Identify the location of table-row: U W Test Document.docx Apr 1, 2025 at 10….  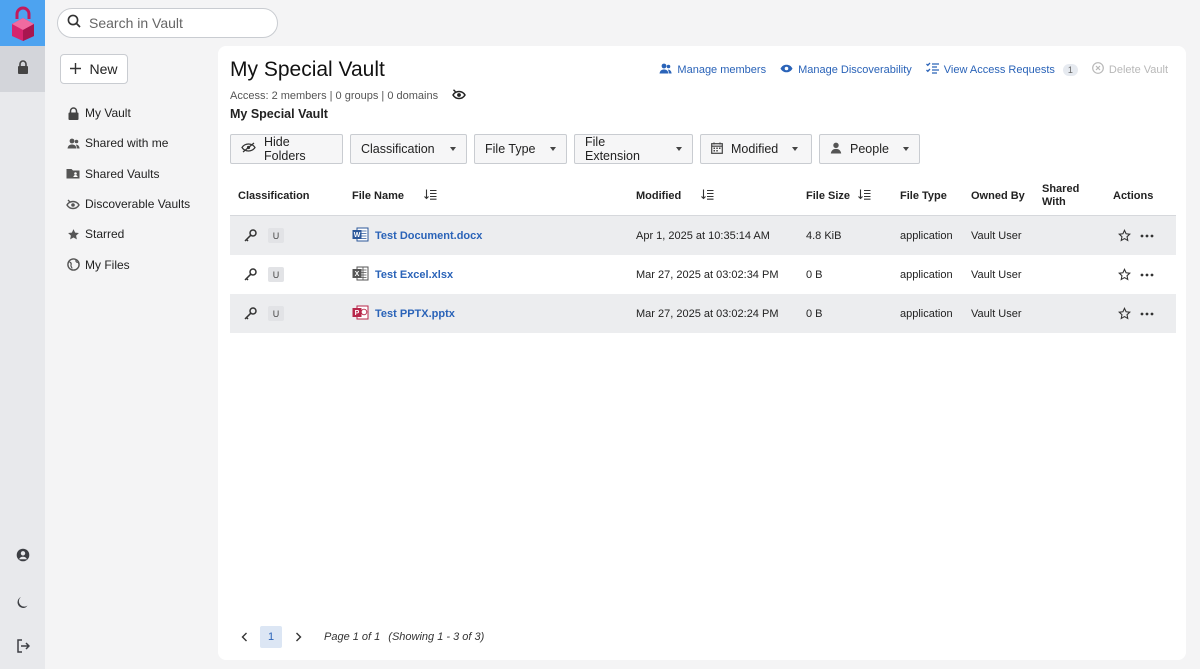
(703, 235).